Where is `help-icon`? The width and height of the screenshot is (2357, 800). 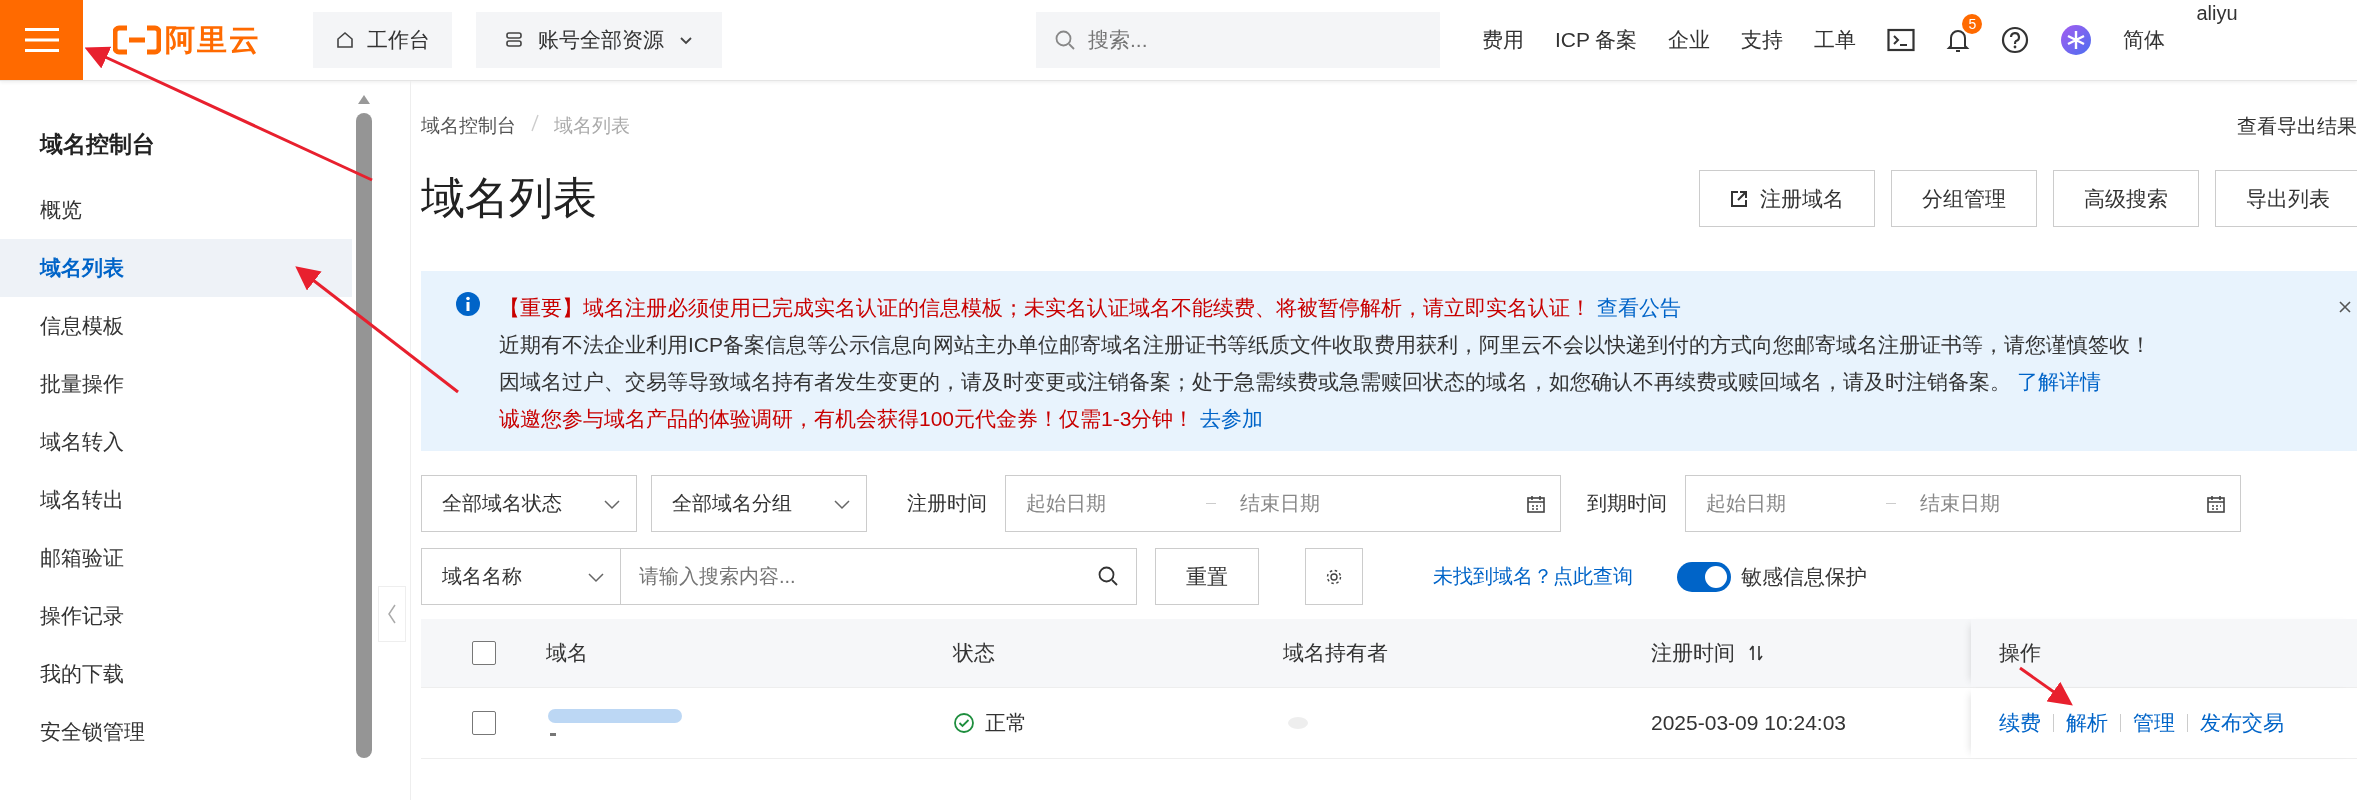 help-icon is located at coordinates (2015, 40).